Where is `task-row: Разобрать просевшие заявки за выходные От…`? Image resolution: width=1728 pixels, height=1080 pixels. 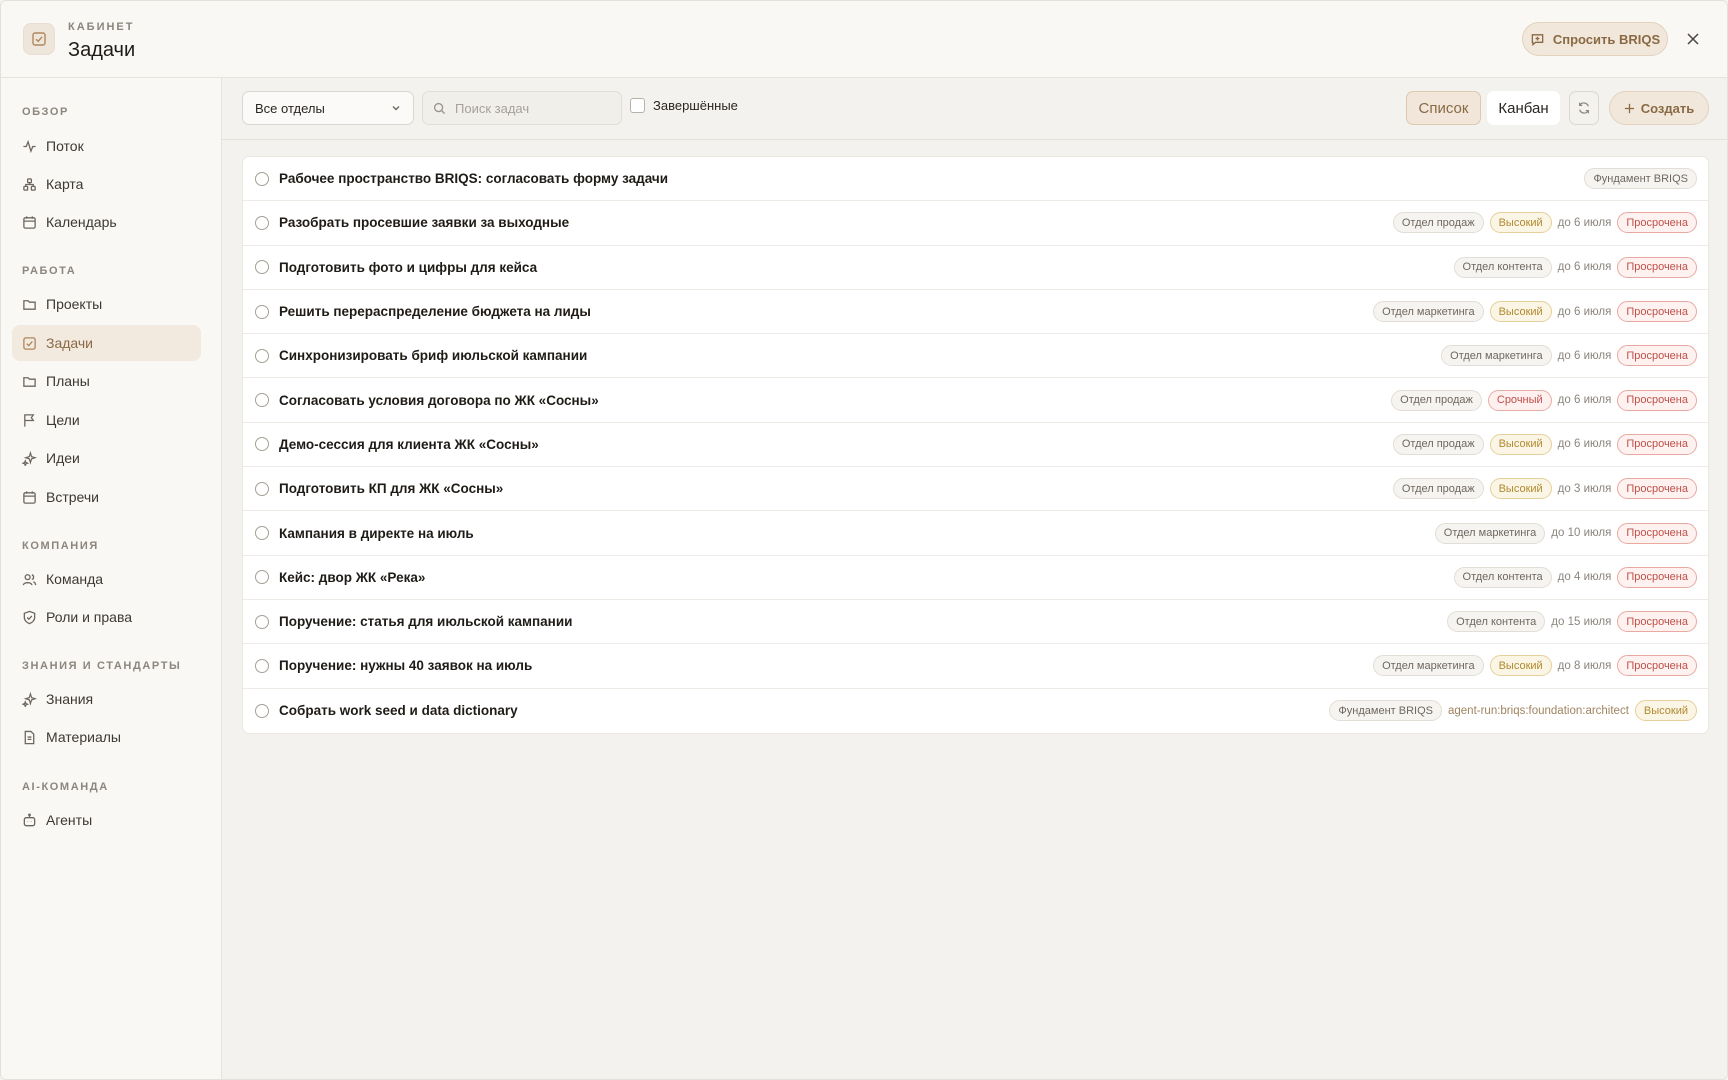
task-row: Разобрать просевшие заявки за выходные От… is located at coordinates (975, 223).